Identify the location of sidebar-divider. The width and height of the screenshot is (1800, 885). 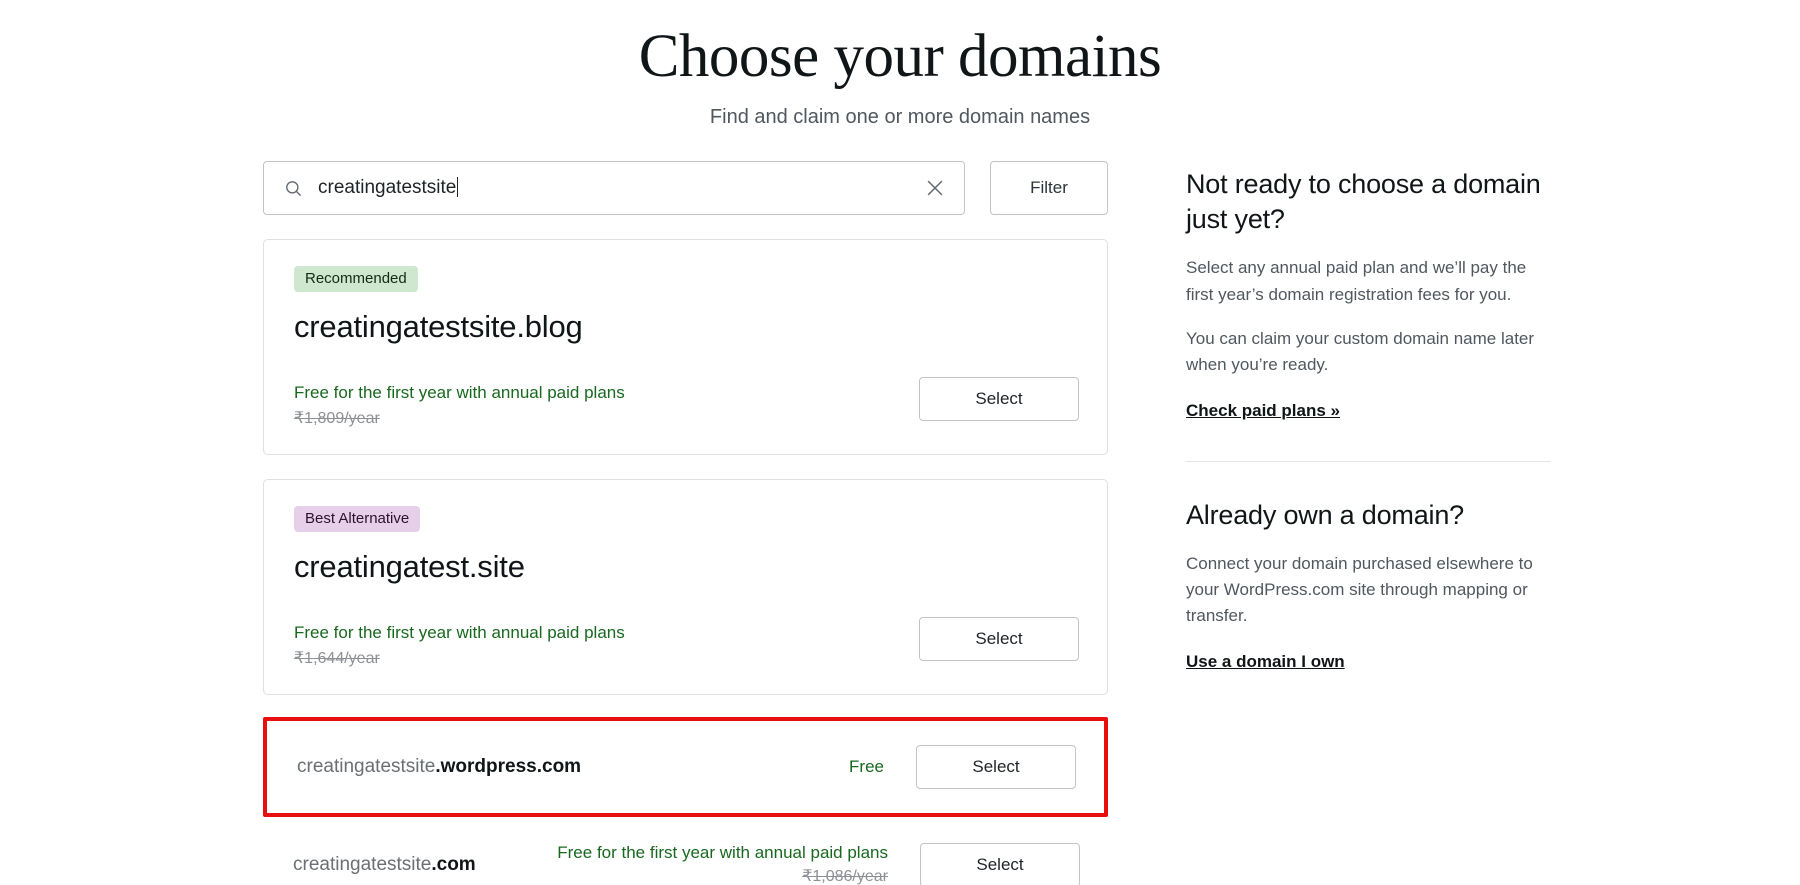
(1368, 461).